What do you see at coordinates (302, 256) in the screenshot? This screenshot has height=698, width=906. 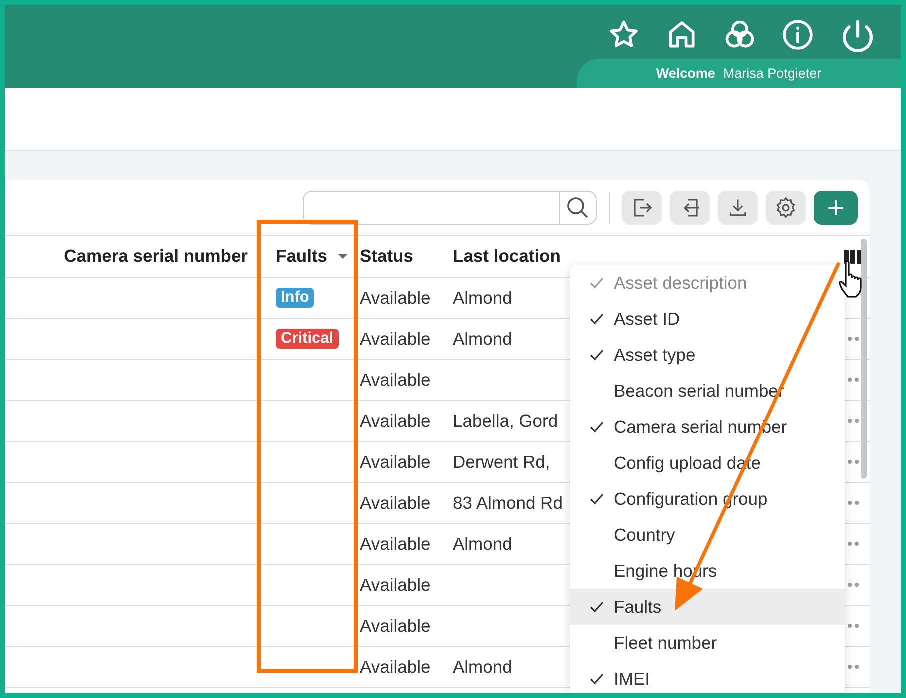 I see `column-header: Faults` at bounding box center [302, 256].